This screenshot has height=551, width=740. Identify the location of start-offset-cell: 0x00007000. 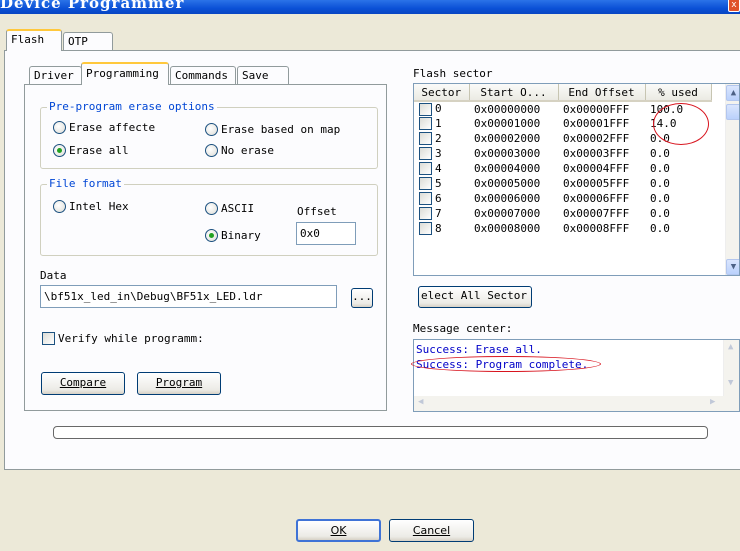
(507, 213).